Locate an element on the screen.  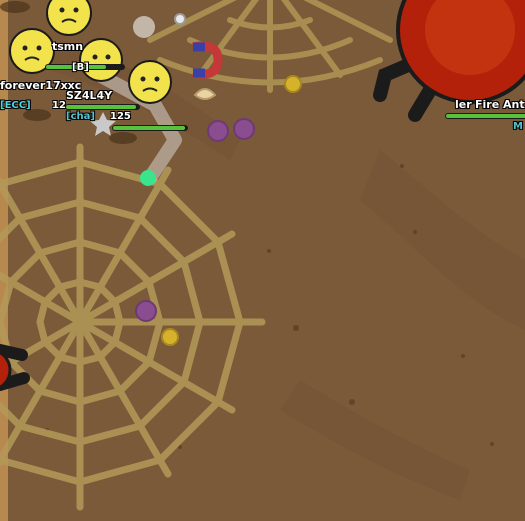
enemy-level: M is located at coordinates (518, 126).